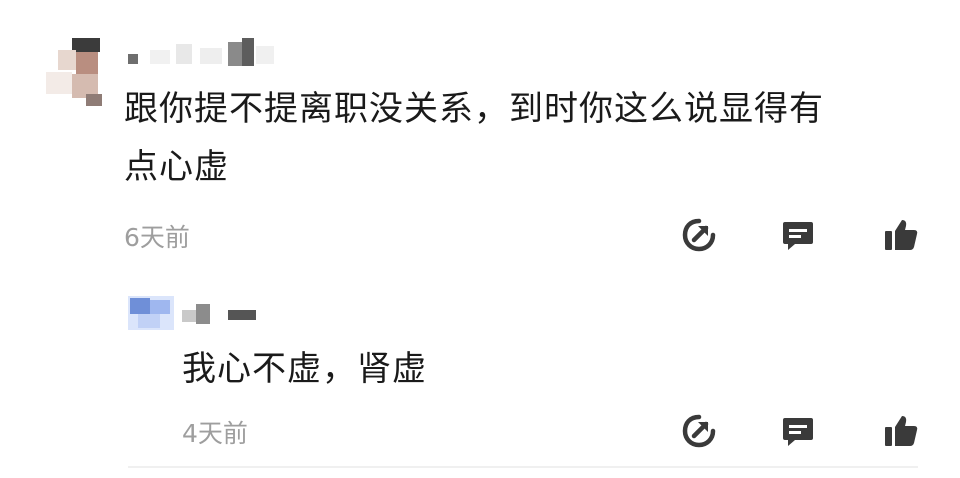  I want to click on reply-timestamp: 4天前, so click(215, 433).